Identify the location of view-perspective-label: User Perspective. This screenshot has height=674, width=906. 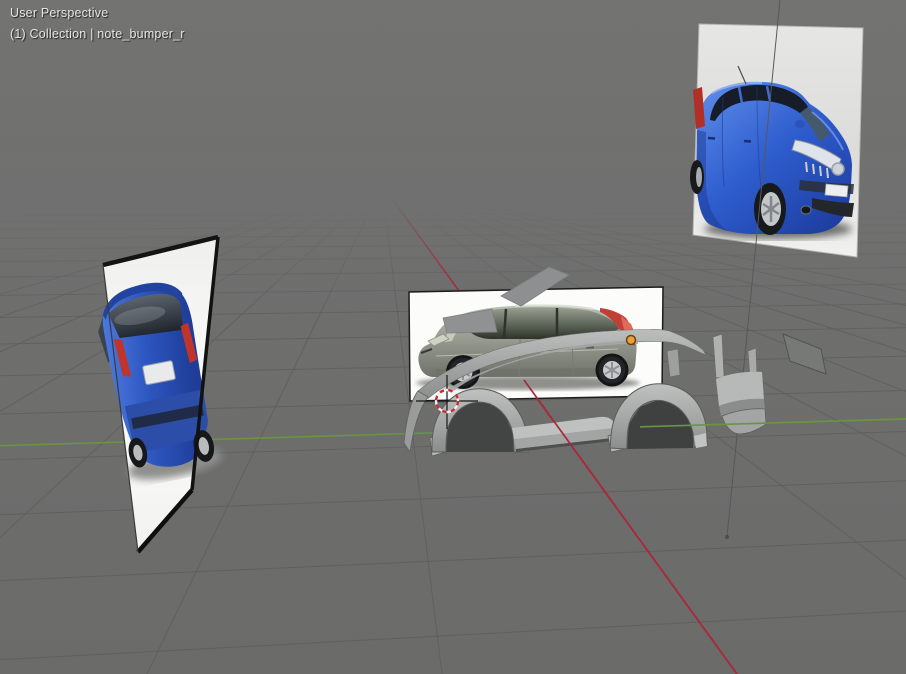
(59, 13).